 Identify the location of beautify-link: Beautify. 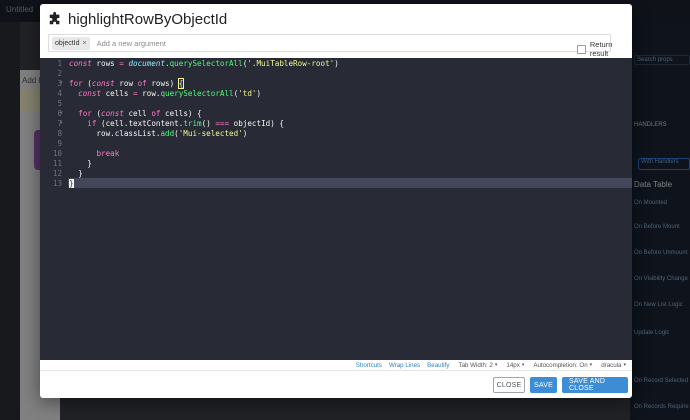
(438, 365).